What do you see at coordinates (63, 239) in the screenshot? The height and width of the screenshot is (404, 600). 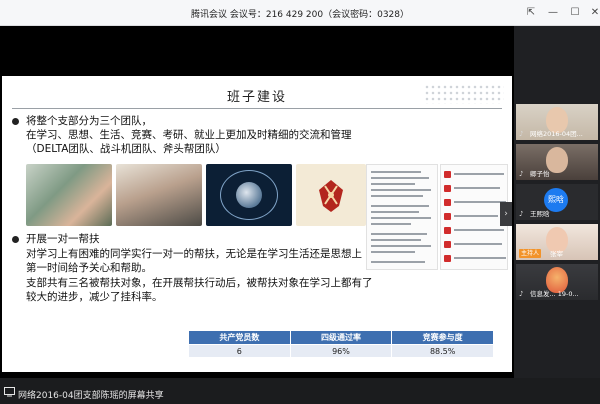 I see `bullet-line: 开展一对一帮扶` at bounding box center [63, 239].